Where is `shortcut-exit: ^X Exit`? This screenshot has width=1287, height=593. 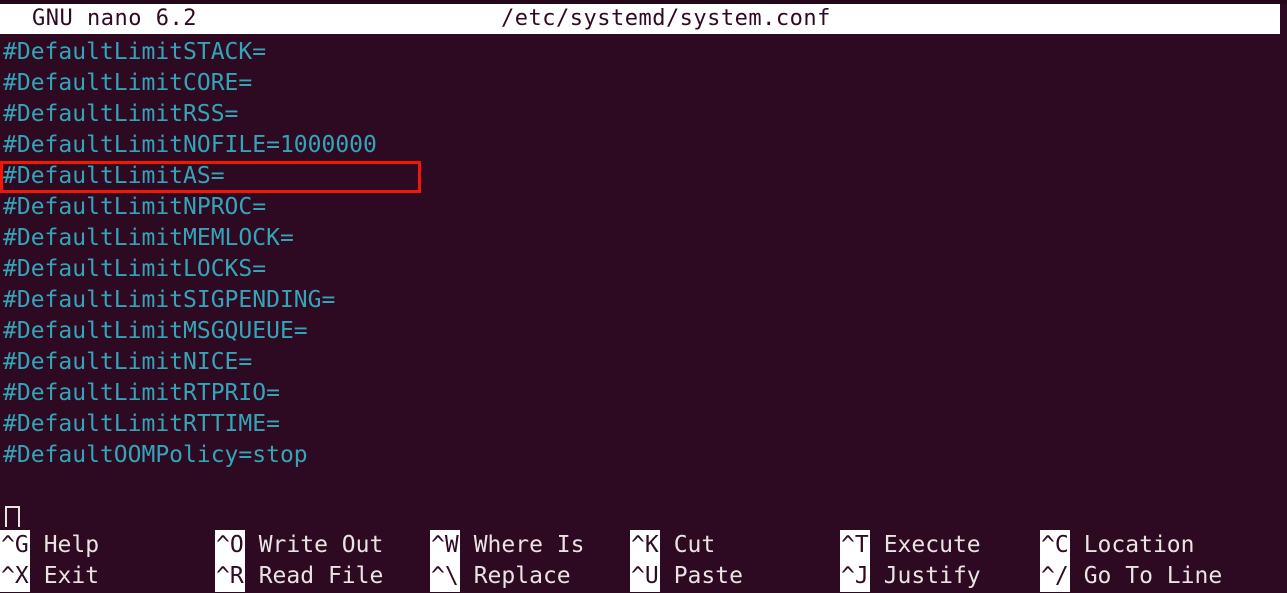
shortcut-exit: ^X Exit is located at coordinates (49, 576).